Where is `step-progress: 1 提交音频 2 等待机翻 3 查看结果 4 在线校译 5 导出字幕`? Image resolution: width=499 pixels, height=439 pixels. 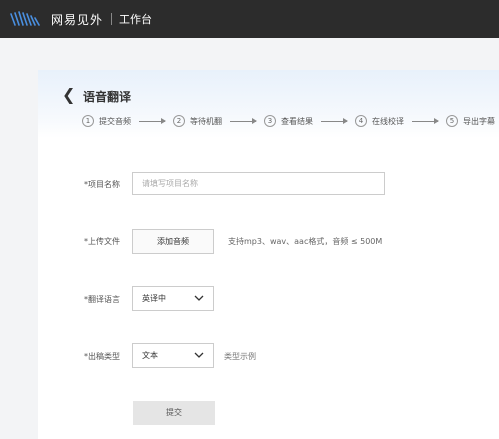
step-progress: 1 提交音频 2 等待机翻 3 查看结果 4 在线校译 5 导出字幕 is located at coordinates (288, 121).